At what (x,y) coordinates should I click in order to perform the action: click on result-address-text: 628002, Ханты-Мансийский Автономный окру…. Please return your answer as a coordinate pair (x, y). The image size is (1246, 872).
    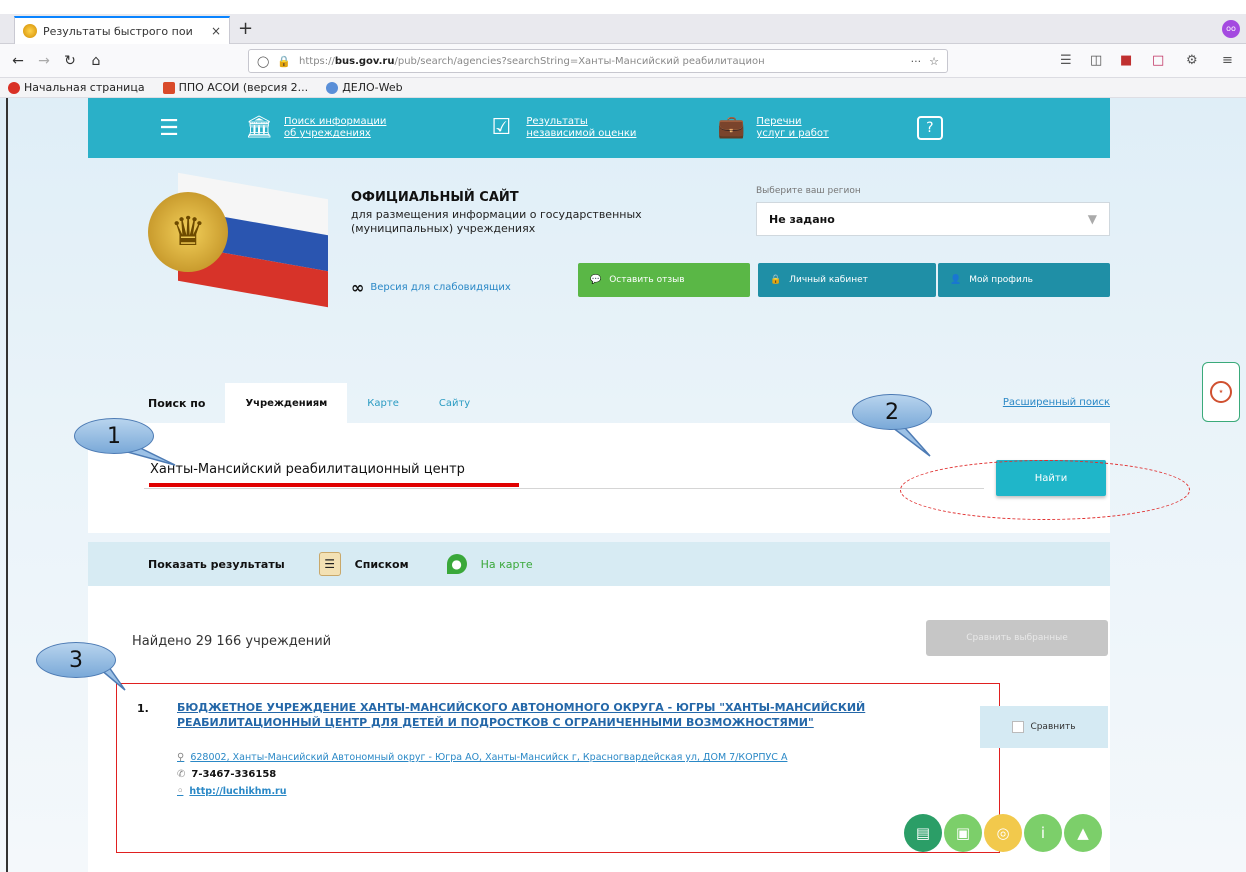
    Looking at the image, I should click on (488, 757).